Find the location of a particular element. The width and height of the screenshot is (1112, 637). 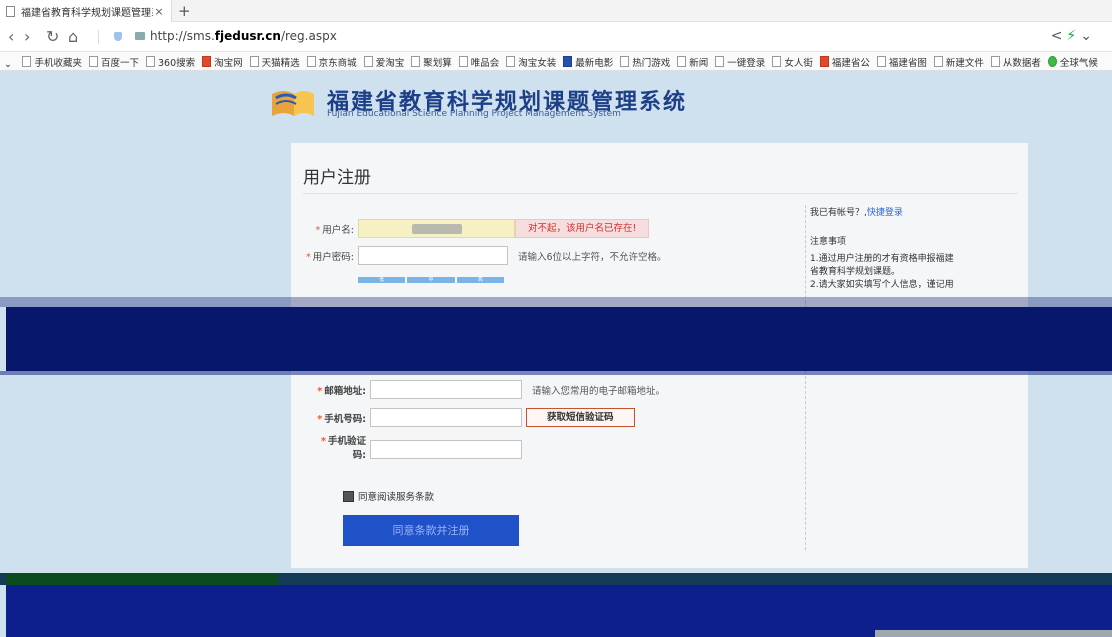

note-1b: 省教育科学规划课题。 is located at coordinates (855, 272).